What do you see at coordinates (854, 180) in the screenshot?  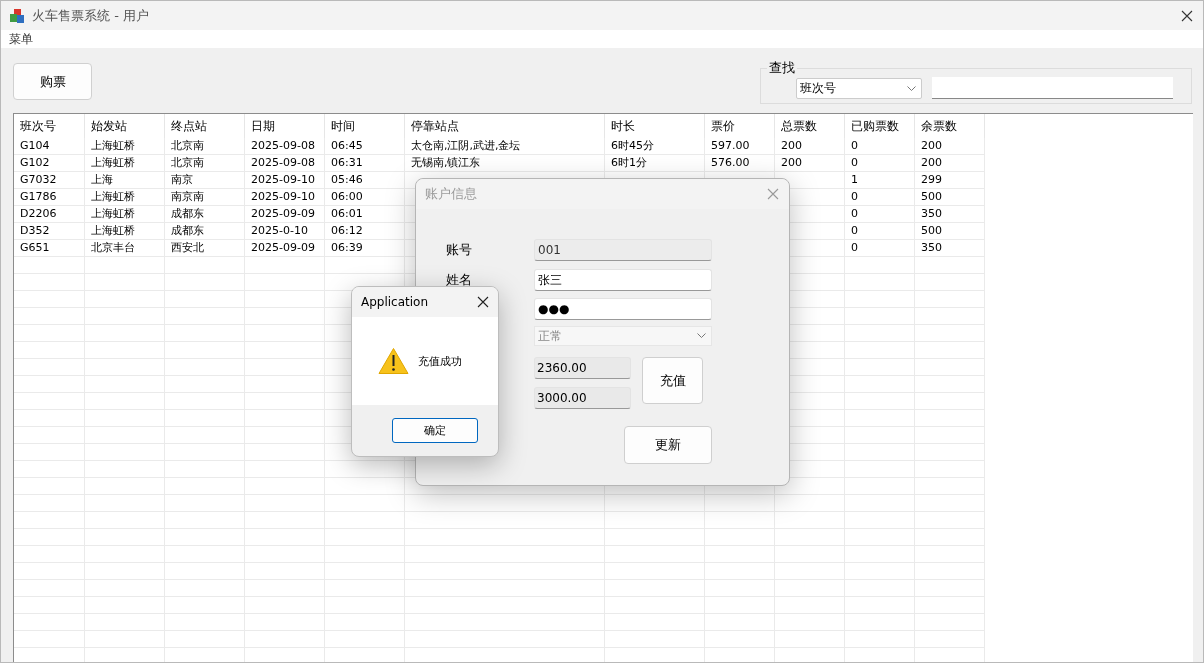 I see `table-cell-text: 1` at bounding box center [854, 180].